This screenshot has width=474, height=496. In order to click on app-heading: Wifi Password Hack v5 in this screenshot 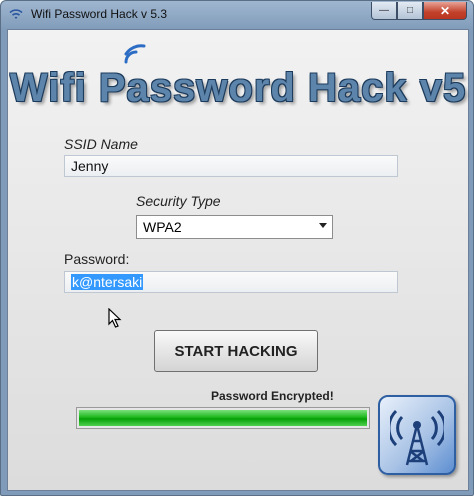, I will do `click(238, 88)`.